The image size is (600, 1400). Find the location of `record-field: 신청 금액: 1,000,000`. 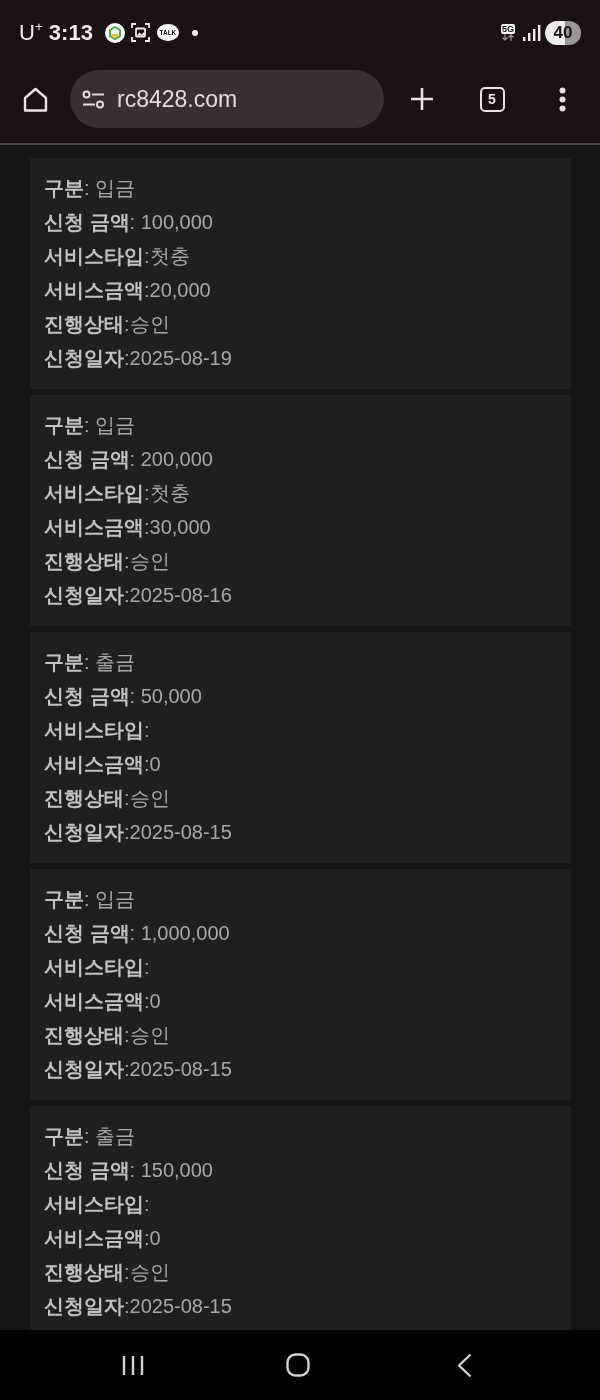

record-field: 신청 금액: 1,000,000 is located at coordinates (300, 933).